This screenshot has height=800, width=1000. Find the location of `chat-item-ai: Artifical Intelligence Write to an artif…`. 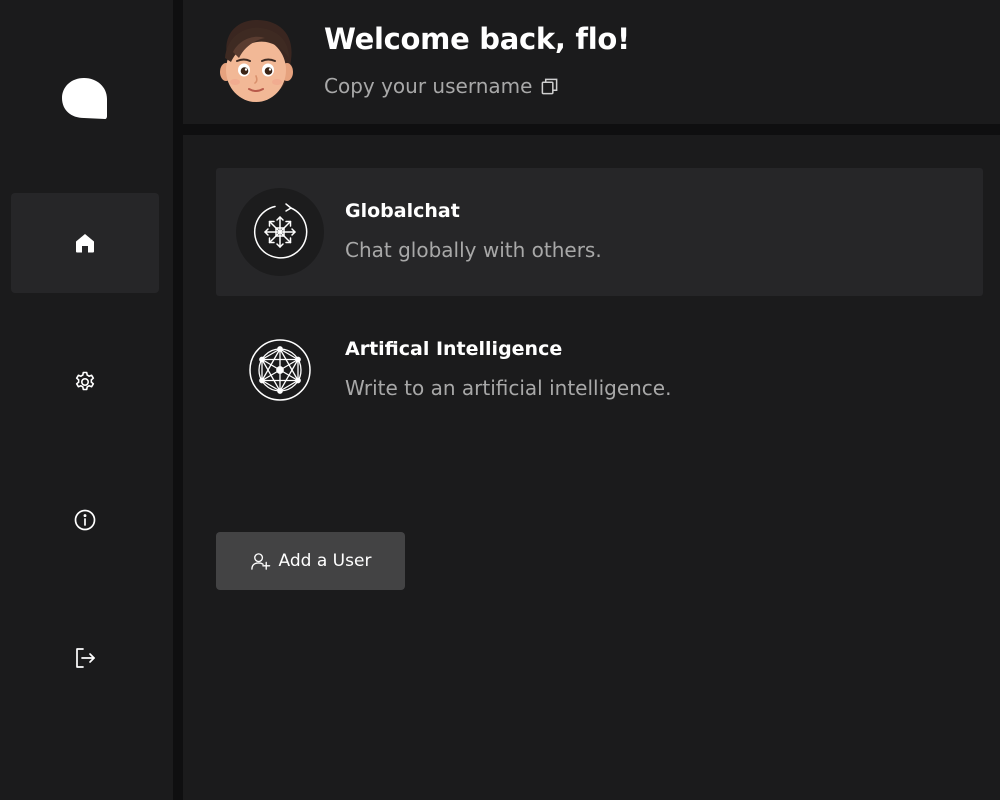

chat-item-ai: Artifical Intelligence Write to an artif… is located at coordinates (599, 370).